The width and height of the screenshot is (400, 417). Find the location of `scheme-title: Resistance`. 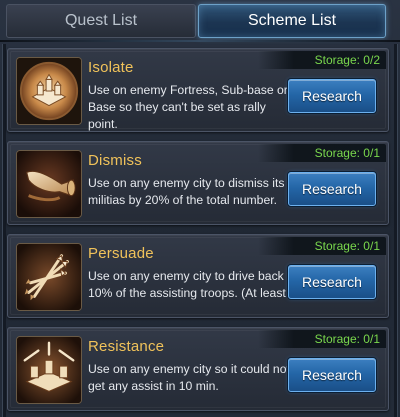

scheme-title: Resistance is located at coordinates (126, 346).